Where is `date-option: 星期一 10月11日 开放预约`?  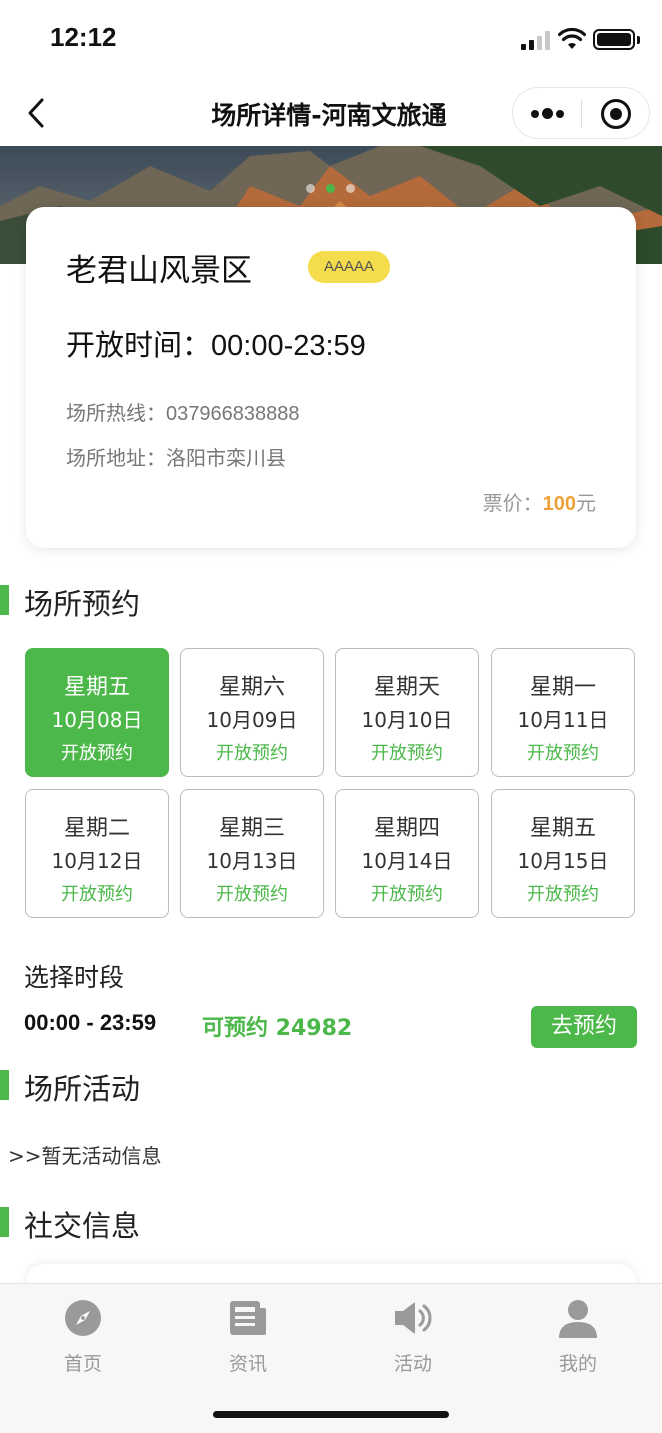
date-option: 星期一 10月11日 开放预约 is located at coordinates (563, 712).